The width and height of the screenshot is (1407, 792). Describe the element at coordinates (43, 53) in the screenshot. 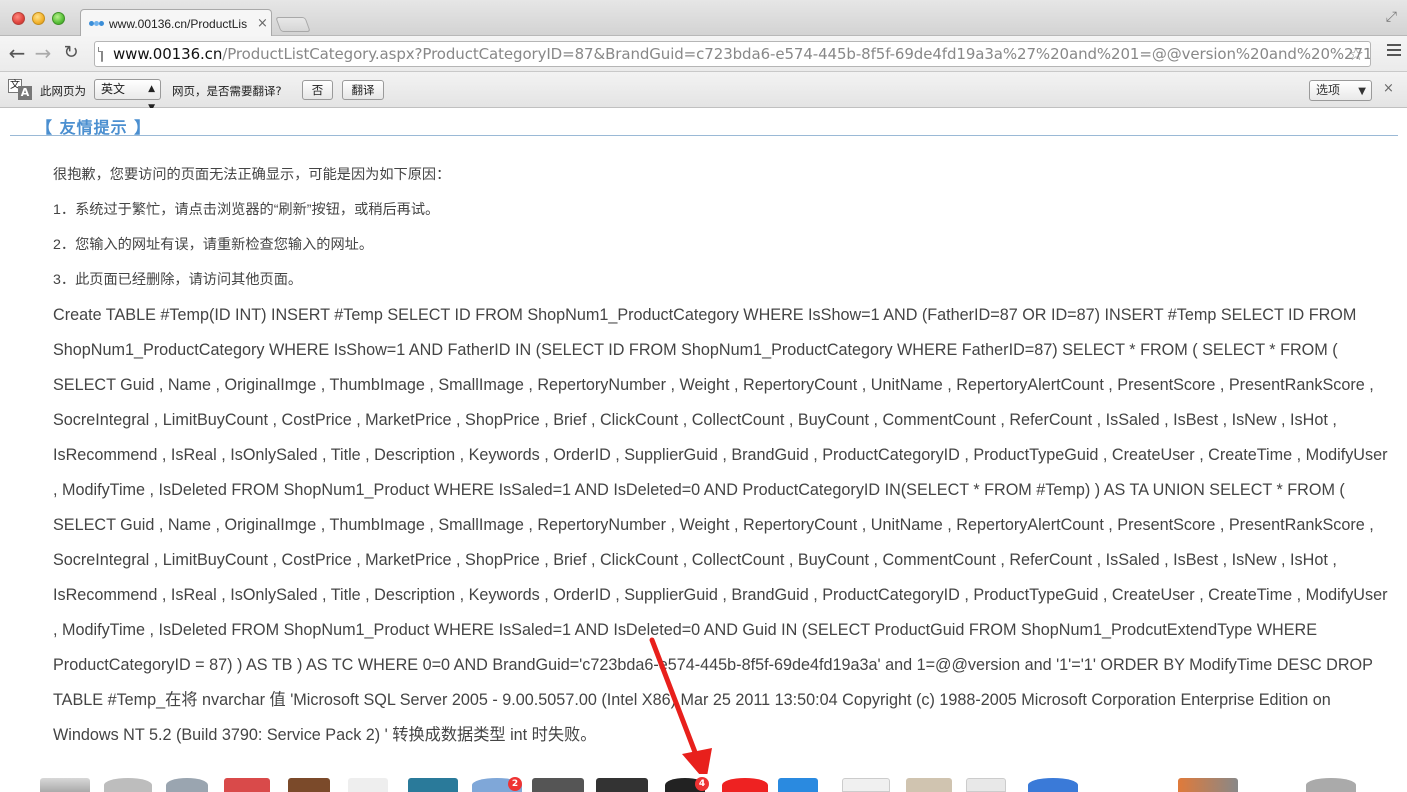

I see `forward-arrow-icon: →` at that location.